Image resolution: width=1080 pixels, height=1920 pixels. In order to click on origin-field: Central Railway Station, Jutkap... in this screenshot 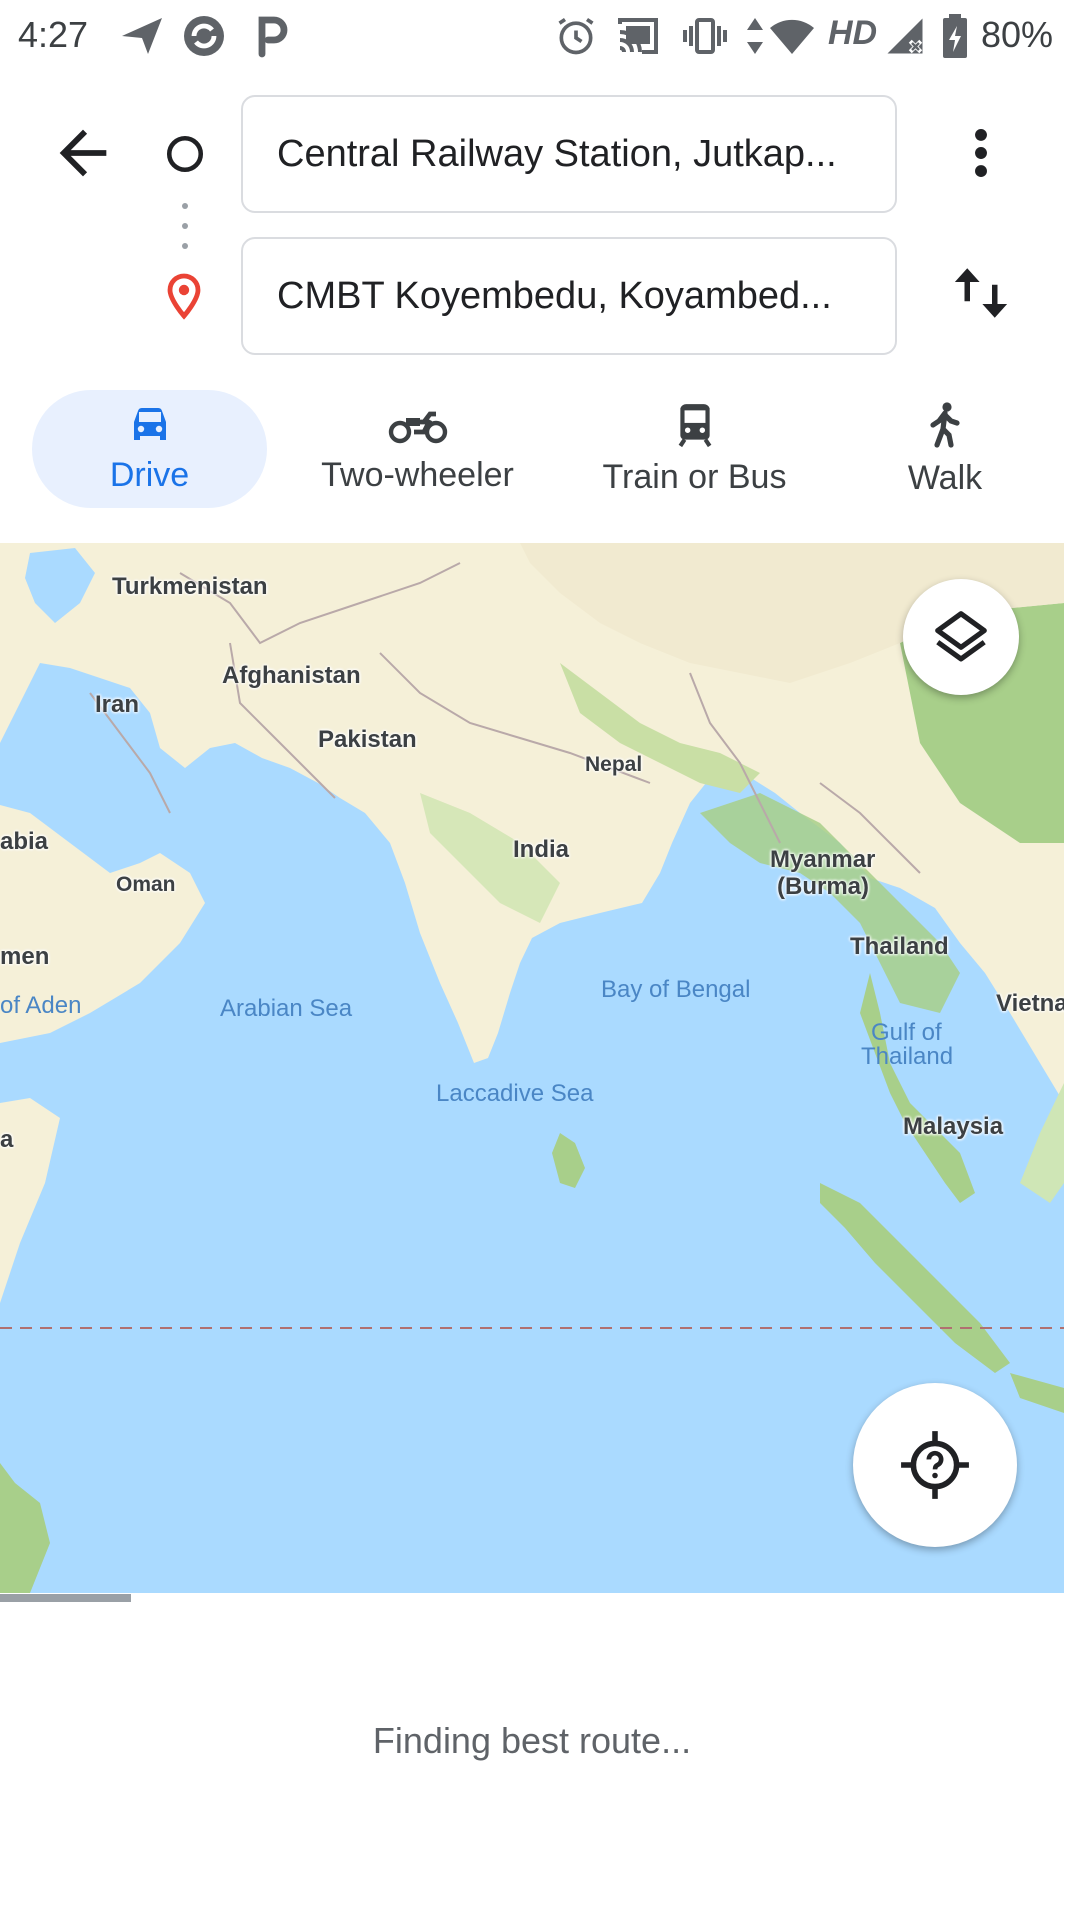, I will do `click(569, 154)`.